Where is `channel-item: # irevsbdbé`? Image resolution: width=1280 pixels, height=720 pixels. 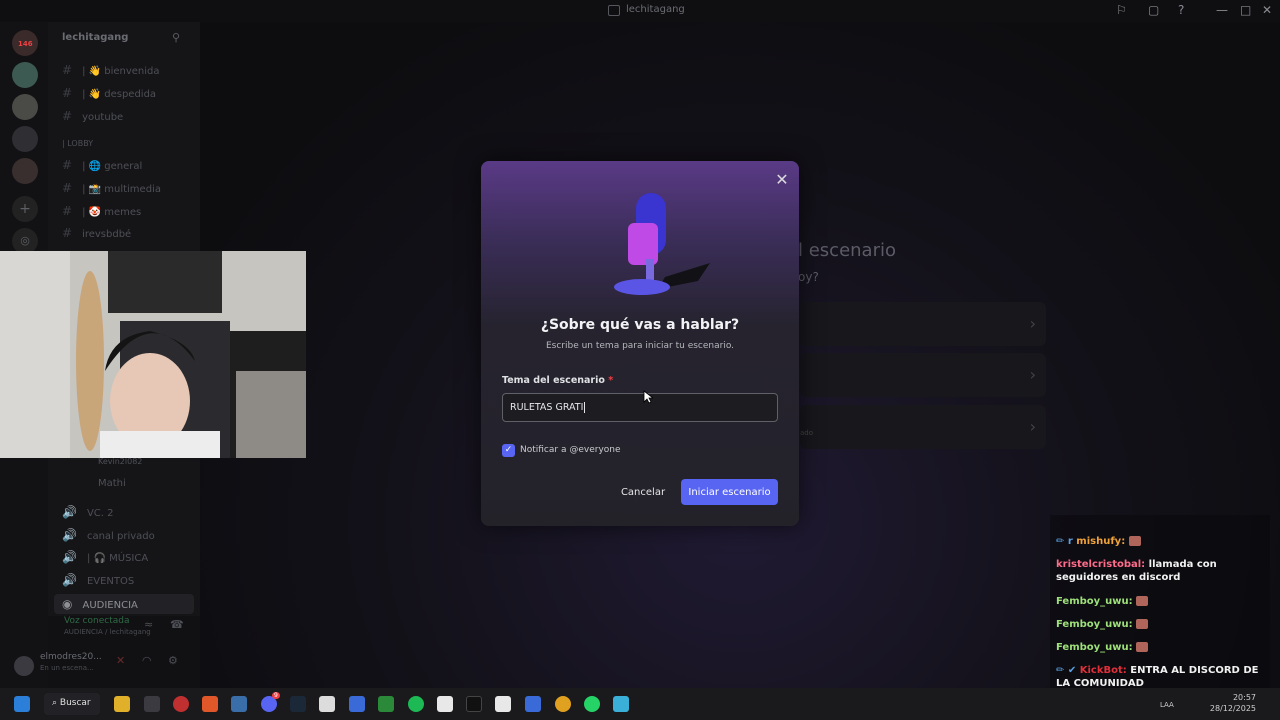
channel-item: # irevsbdbé is located at coordinates (96, 233).